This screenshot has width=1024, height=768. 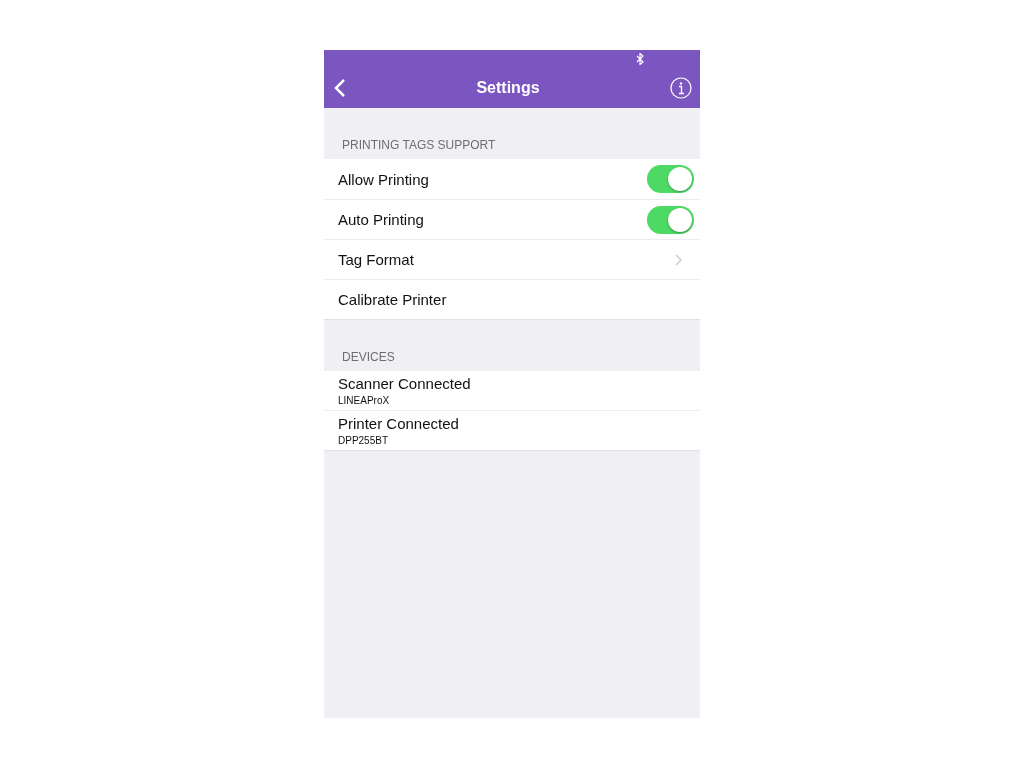 What do you see at coordinates (392, 299) in the screenshot?
I see `setting-label: Calibrate Printer` at bounding box center [392, 299].